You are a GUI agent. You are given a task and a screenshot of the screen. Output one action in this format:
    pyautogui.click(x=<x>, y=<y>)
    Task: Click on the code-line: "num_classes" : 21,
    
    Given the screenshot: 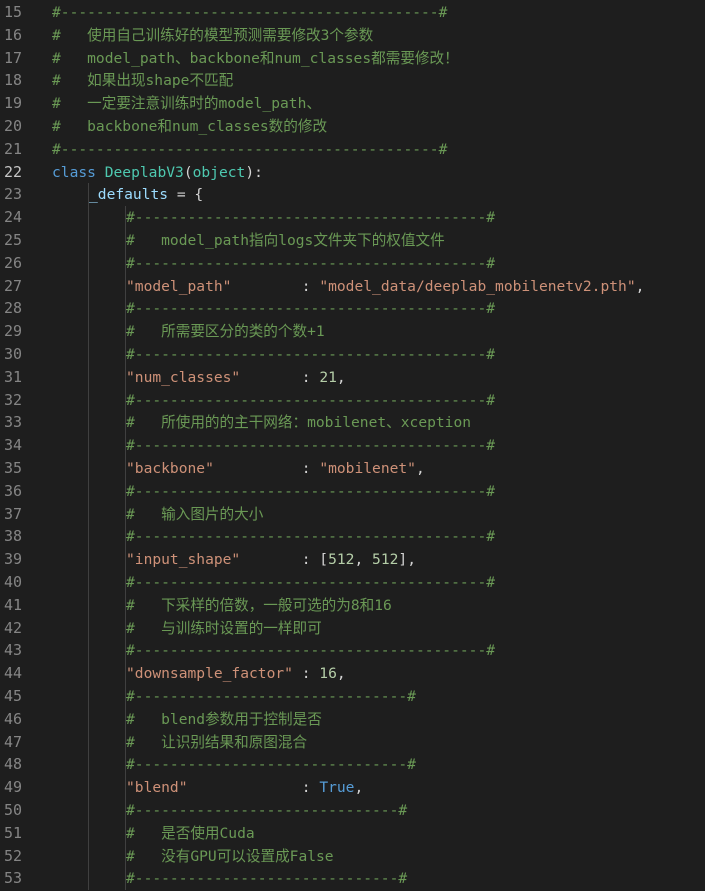 What is the action you would take?
    pyautogui.click(x=236, y=377)
    